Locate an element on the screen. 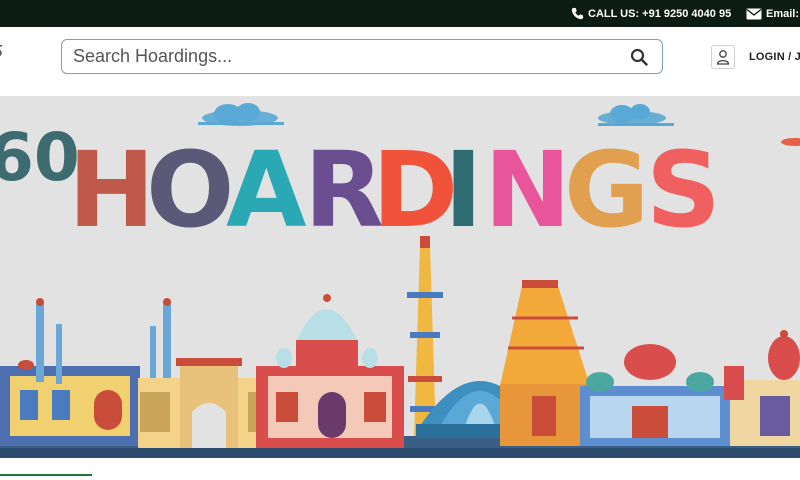 Image resolution: width=800 pixels, height=480 pixels. balloon-icon is located at coordinates (790, 142).